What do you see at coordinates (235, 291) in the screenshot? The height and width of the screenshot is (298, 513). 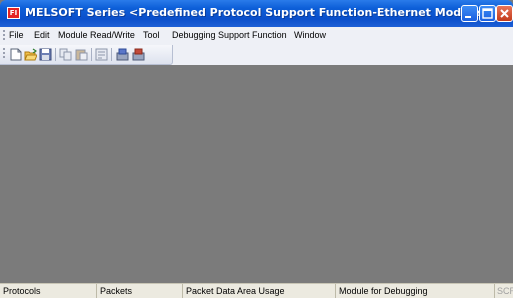 I see `status-packet-data-area-usage: Packet Data Area Usage` at bounding box center [235, 291].